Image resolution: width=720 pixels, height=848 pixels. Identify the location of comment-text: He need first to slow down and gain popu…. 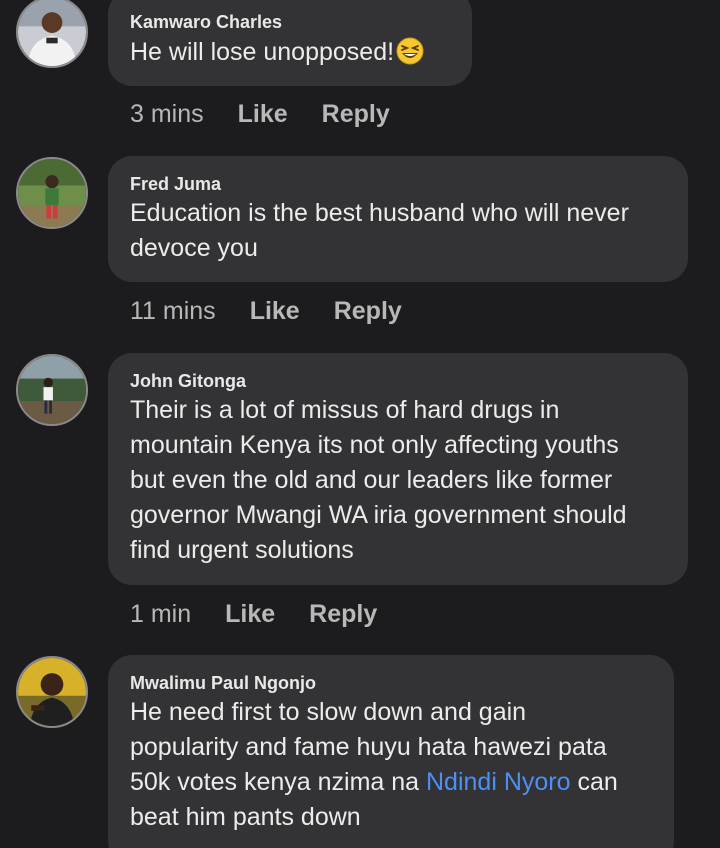
(393, 765).